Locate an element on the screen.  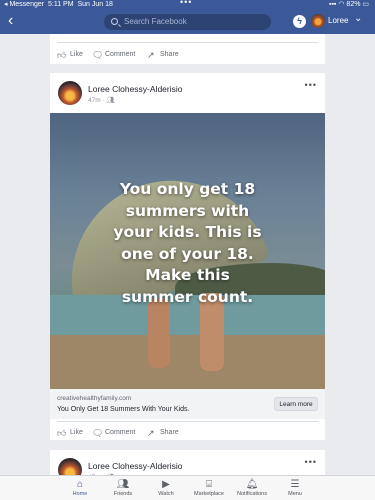
multitask-dots: ••• is located at coordinates (186, 3).